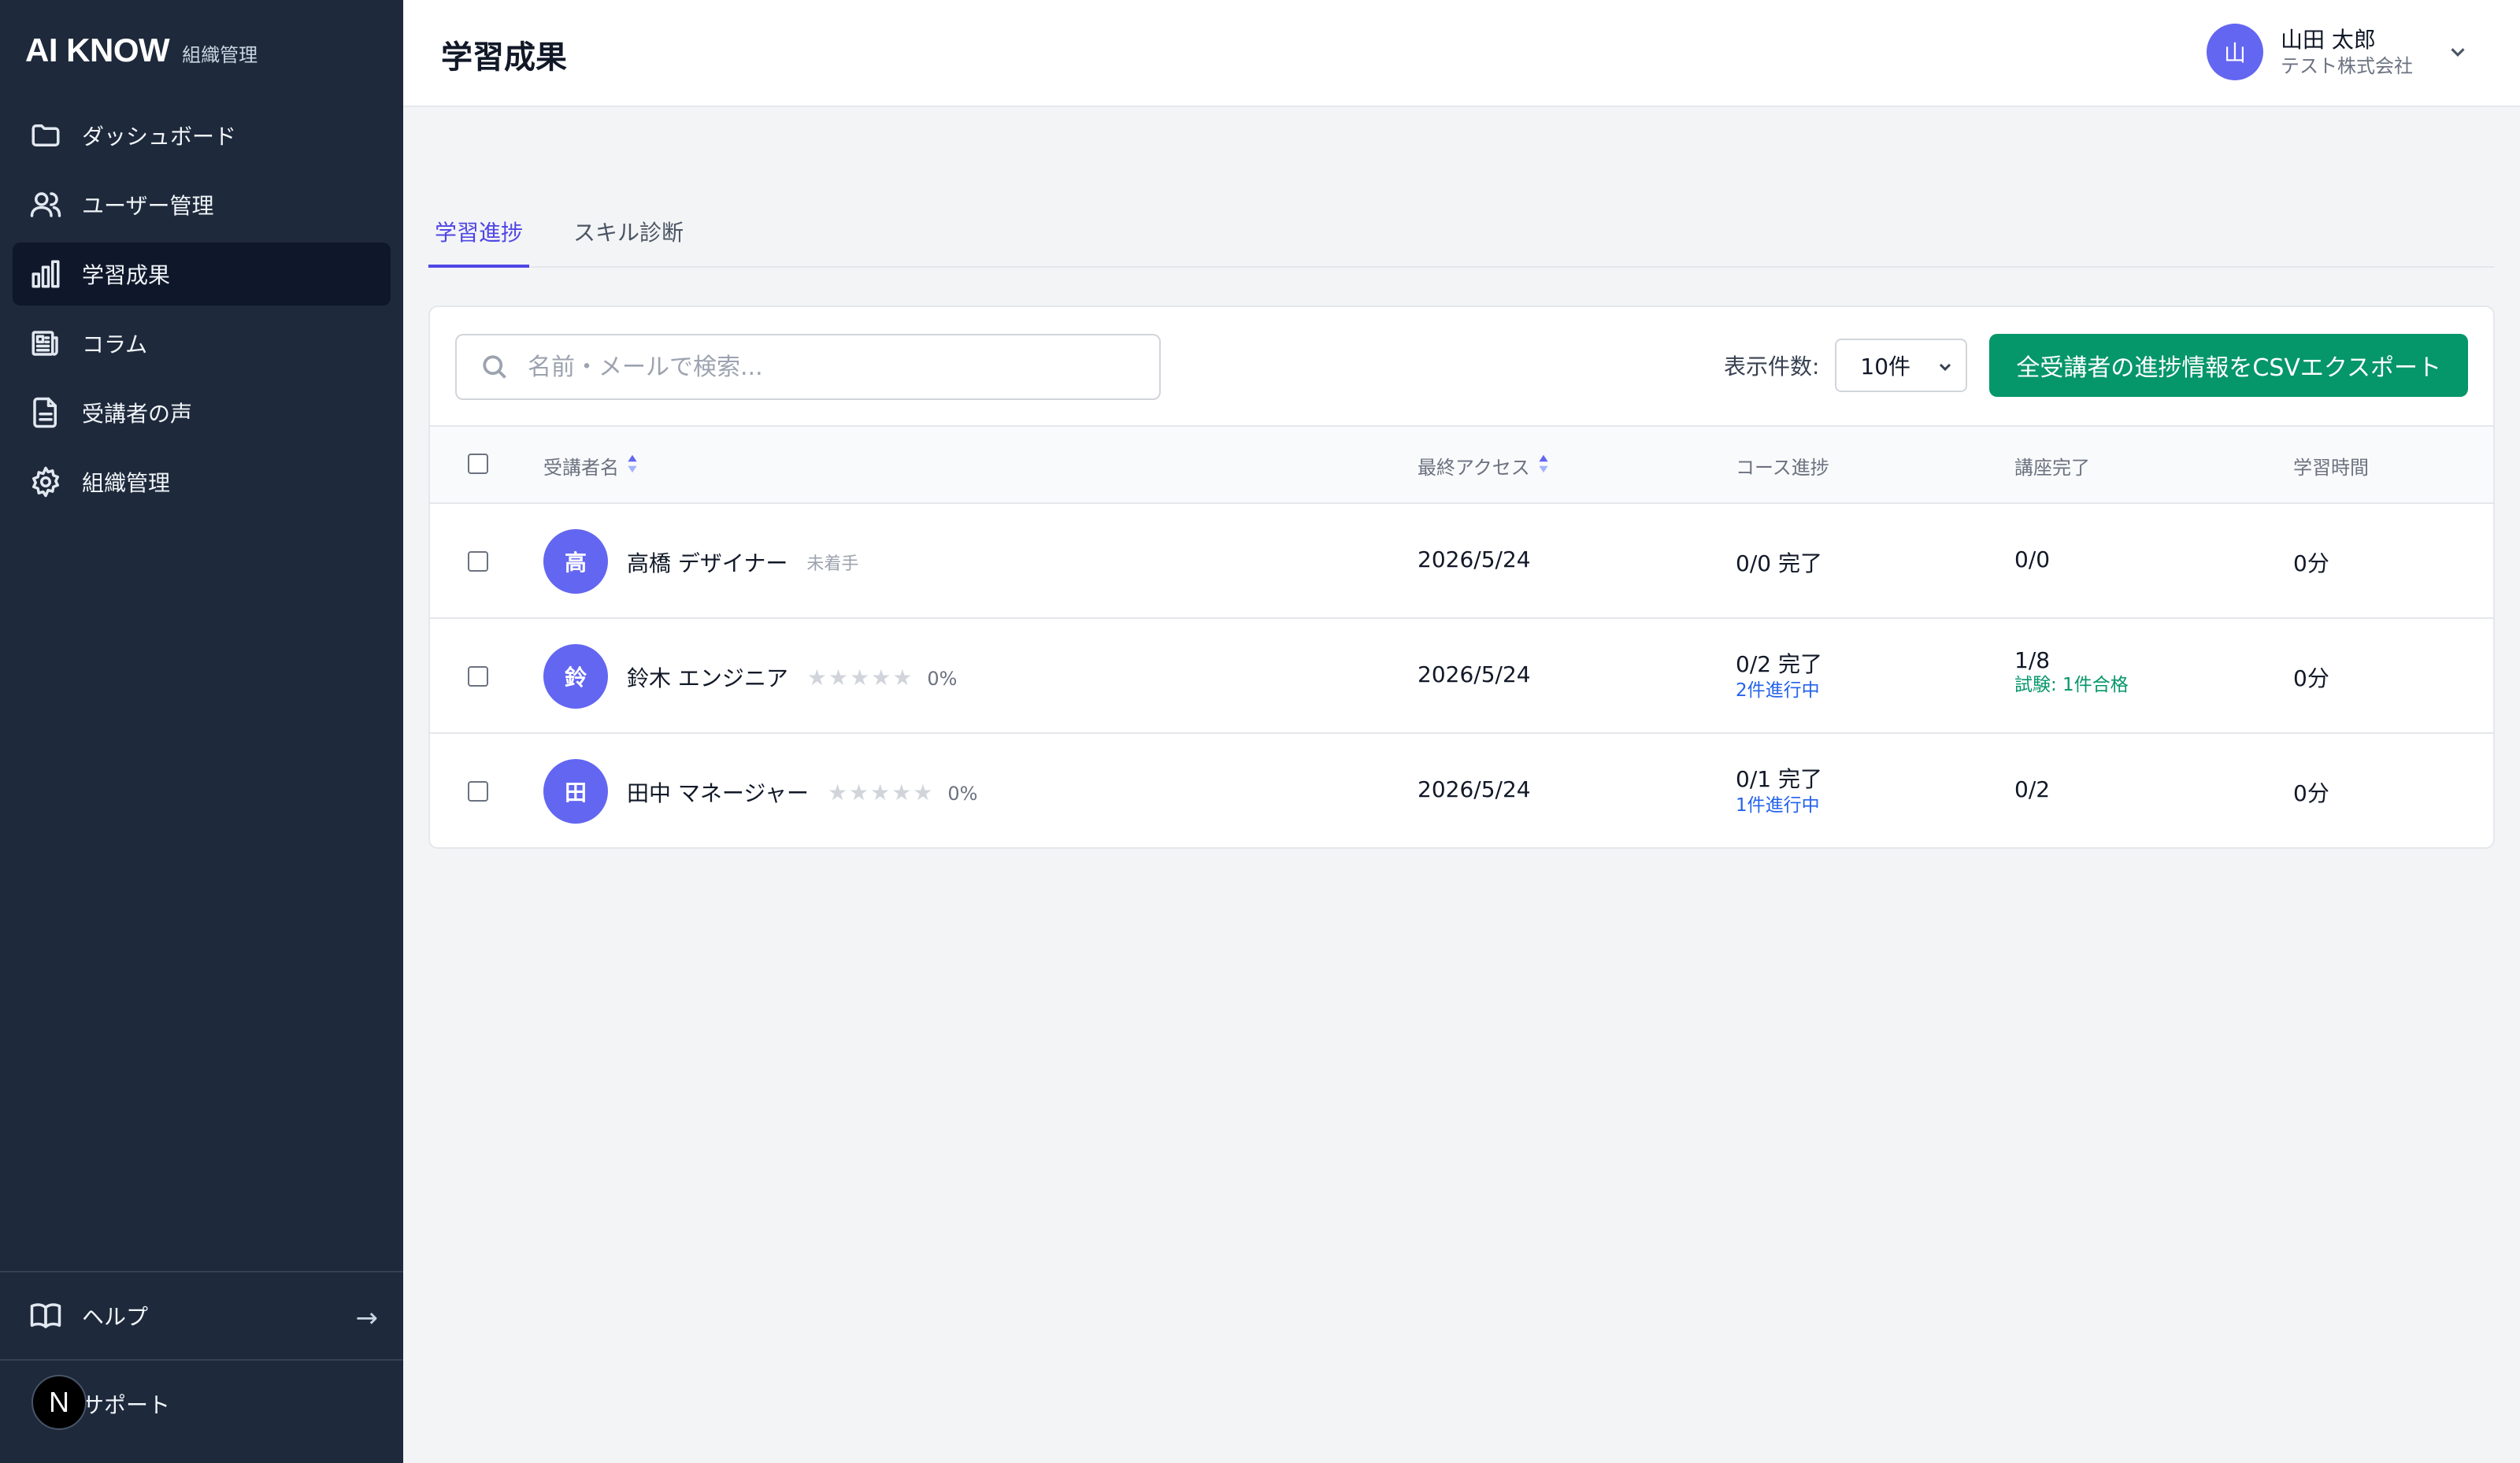 The height and width of the screenshot is (1463, 2520). Describe the element at coordinates (115, 1317) in the screenshot. I see `help-label: ヘルプ` at that location.